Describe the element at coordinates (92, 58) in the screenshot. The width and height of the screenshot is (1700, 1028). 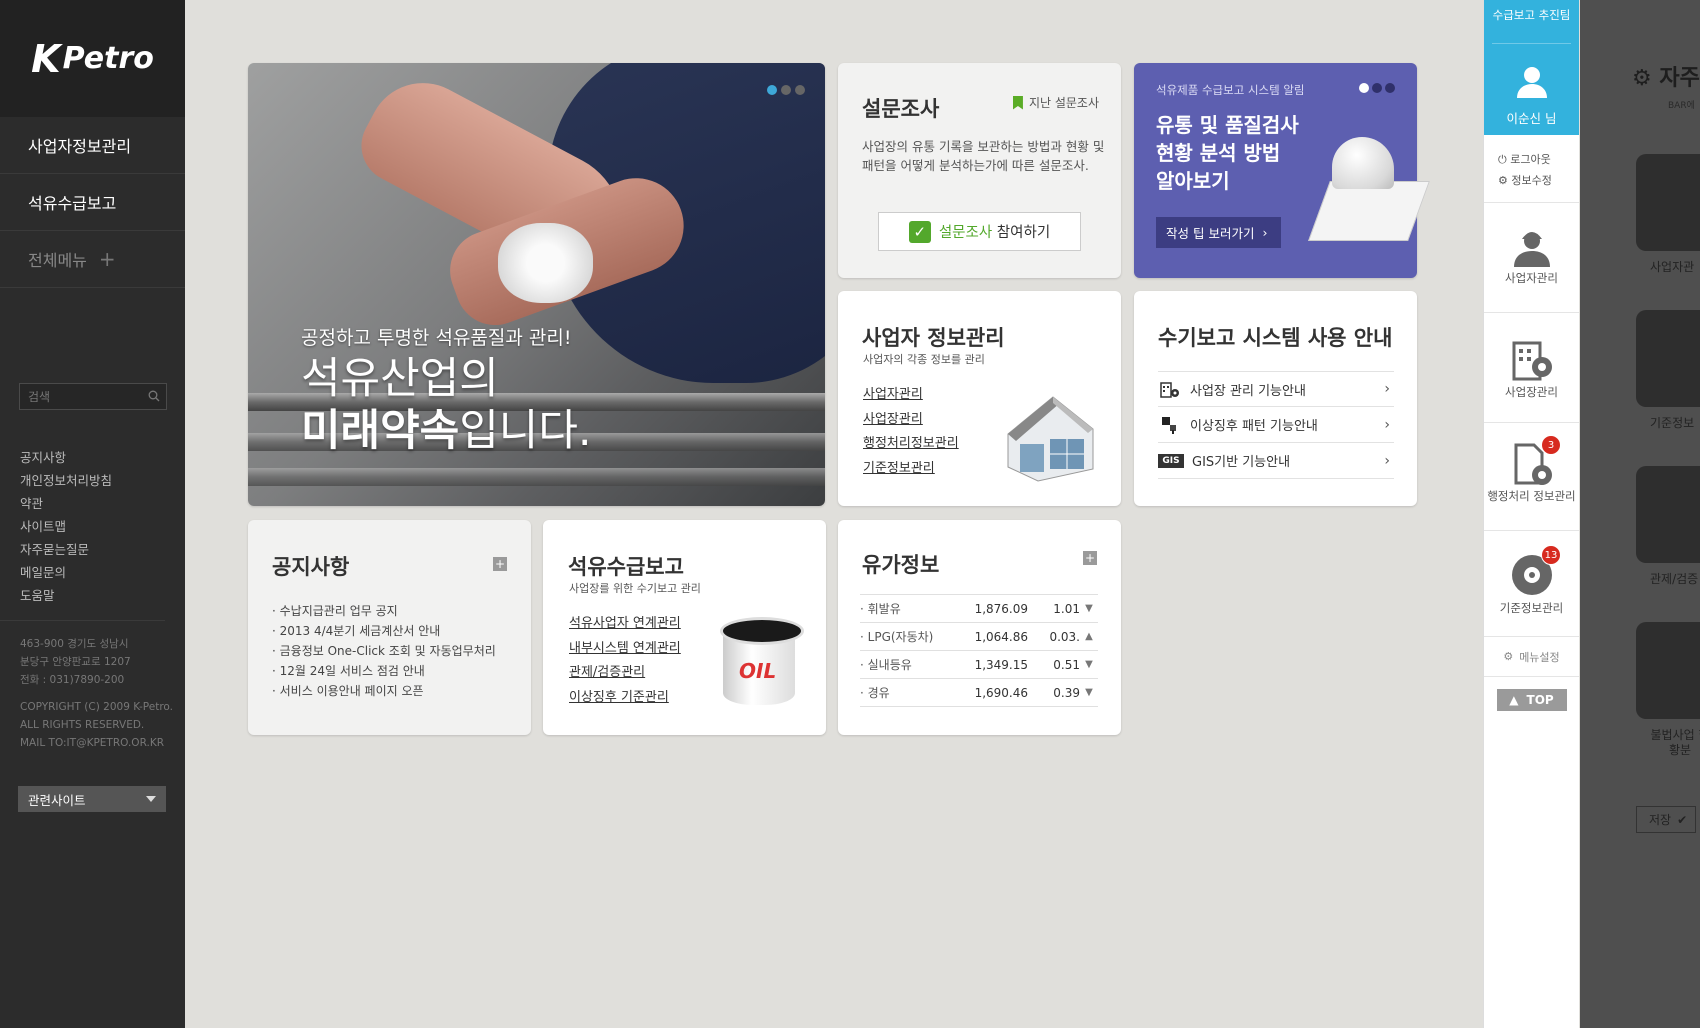
I see `kpetro-logo: K Petro` at that location.